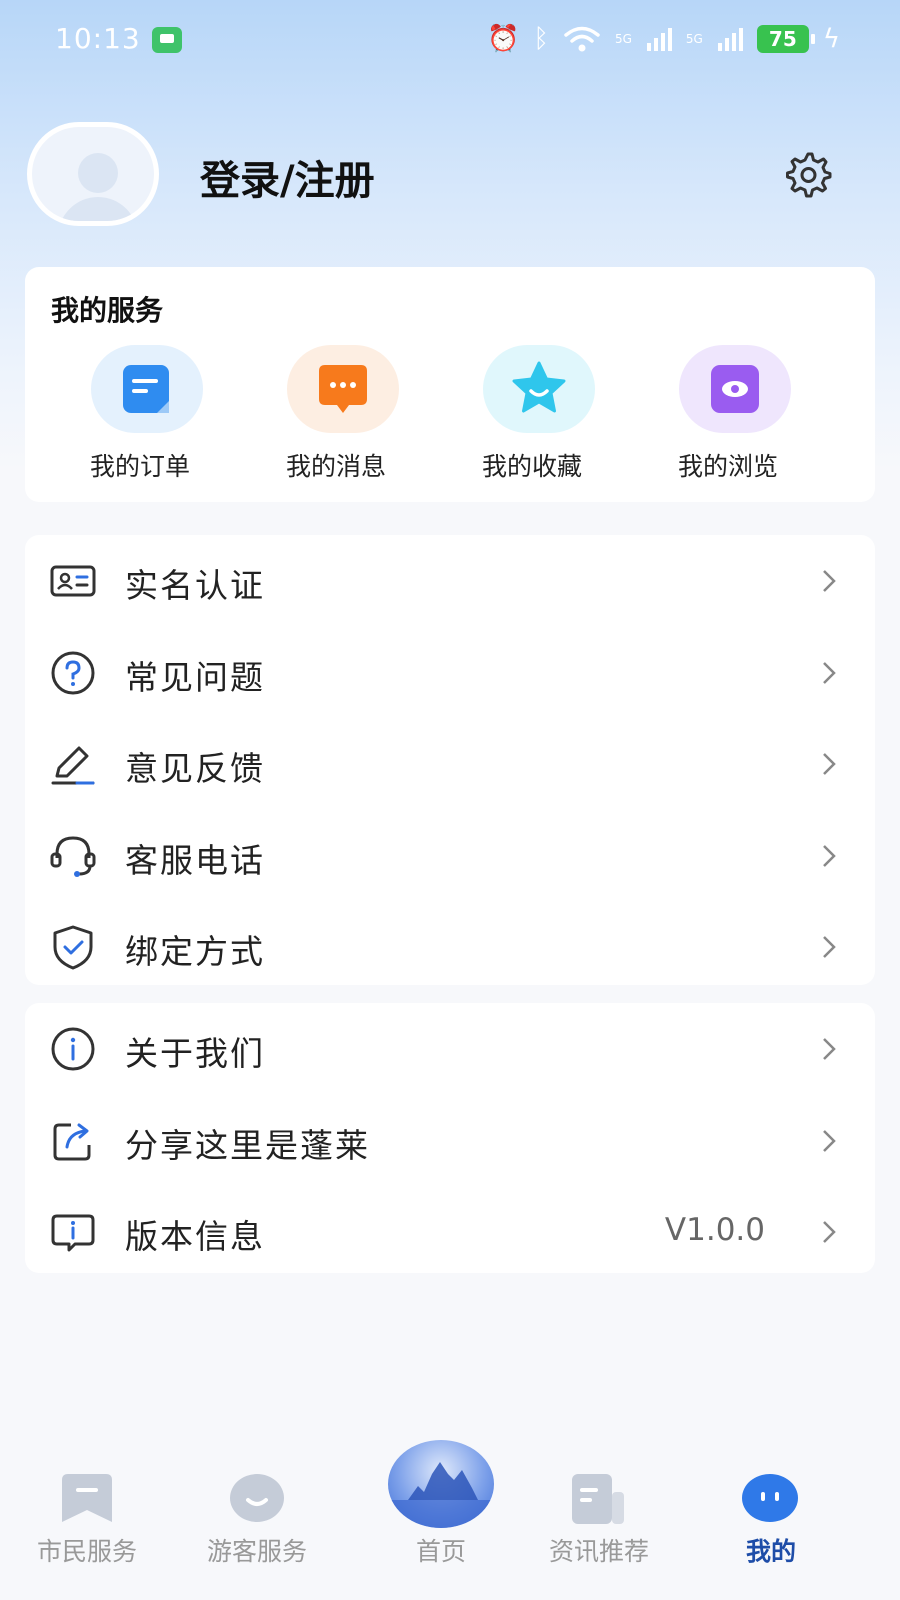 The height and width of the screenshot is (1600, 900). Describe the element at coordinates (659, 39) in the screenshot. I see `signal-1-icon` at that location.